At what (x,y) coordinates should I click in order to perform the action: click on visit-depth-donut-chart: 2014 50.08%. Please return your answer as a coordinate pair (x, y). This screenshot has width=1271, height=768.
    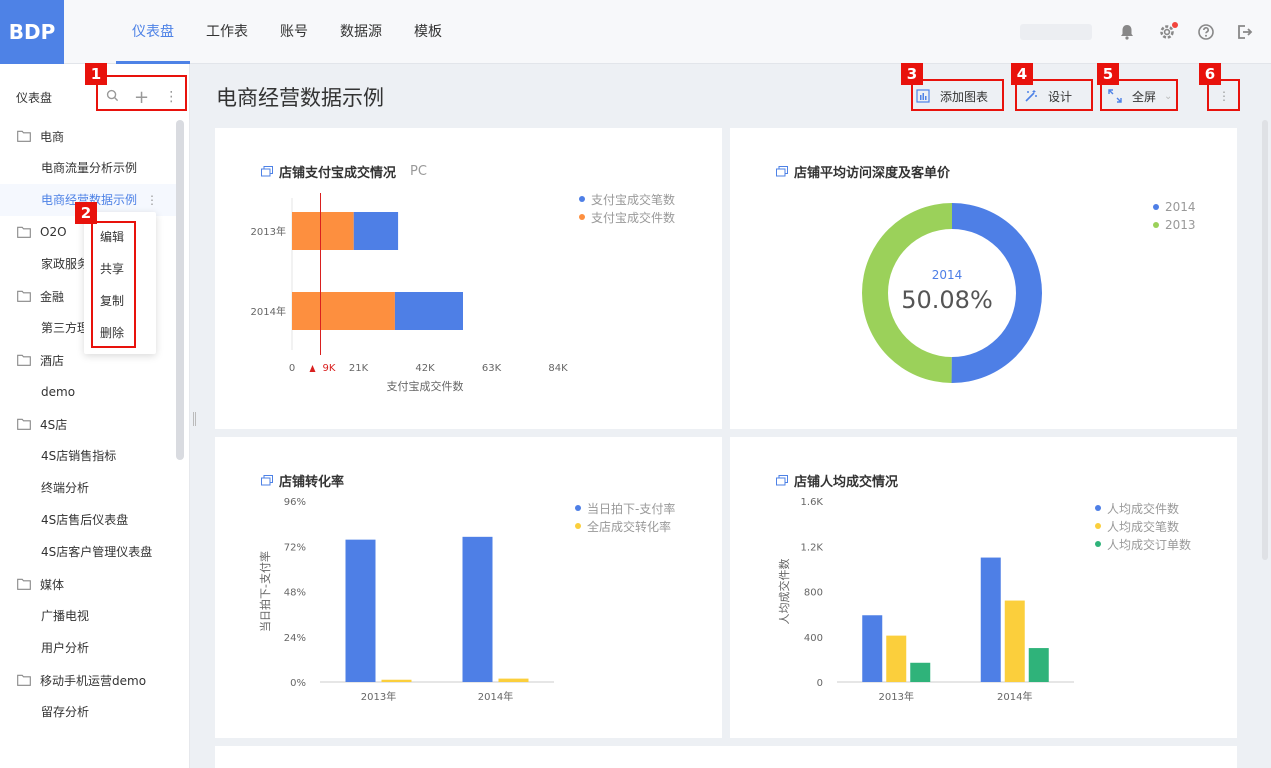
    Looking at the image, I should click on (952, 293).